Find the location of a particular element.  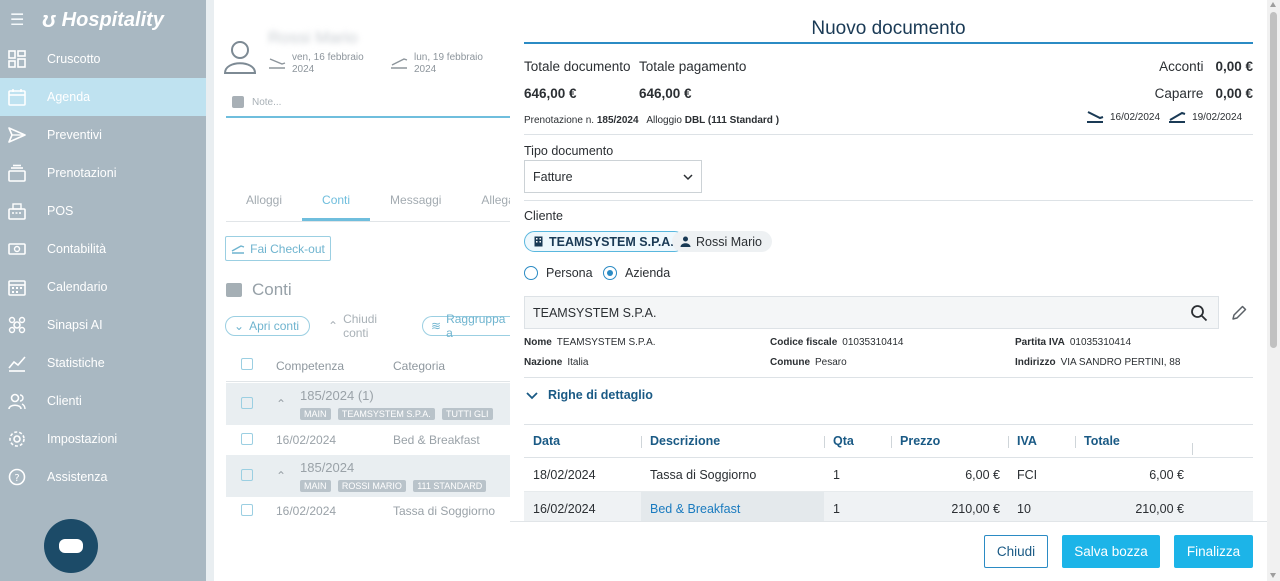

row-description-link: Bed & Breakfast is located at coordinates (695, 509).